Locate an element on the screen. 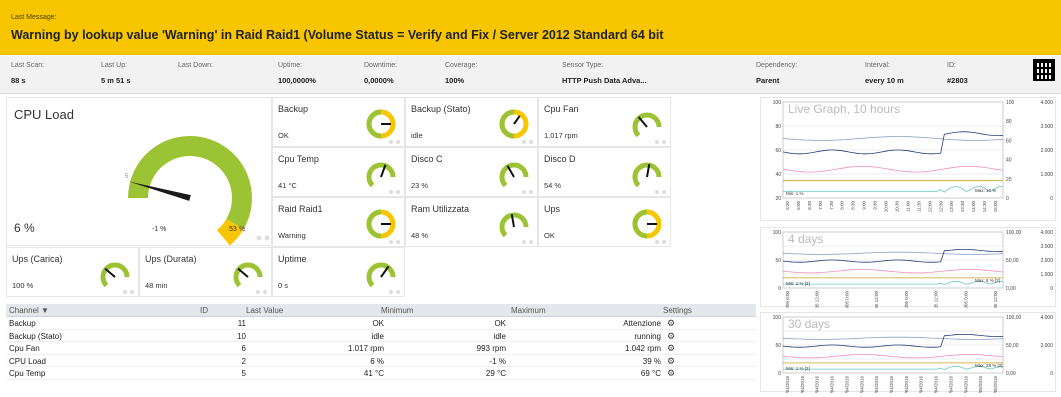  y-tick-label: 100,00 is located at coordinates (1014, 233).